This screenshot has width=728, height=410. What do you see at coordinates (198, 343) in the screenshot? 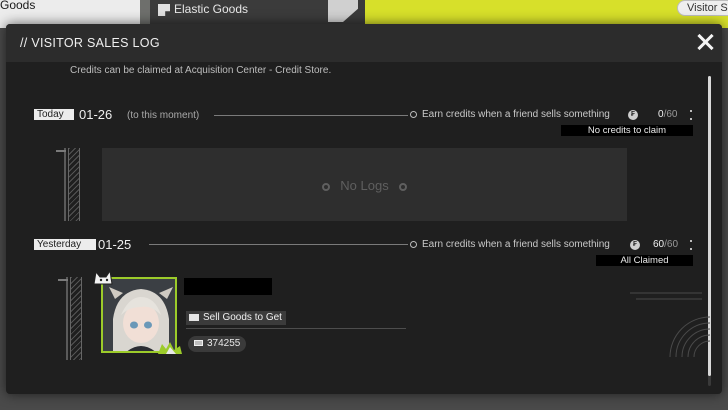
I see `credit-card-icon` at bounding box center [198, 343].